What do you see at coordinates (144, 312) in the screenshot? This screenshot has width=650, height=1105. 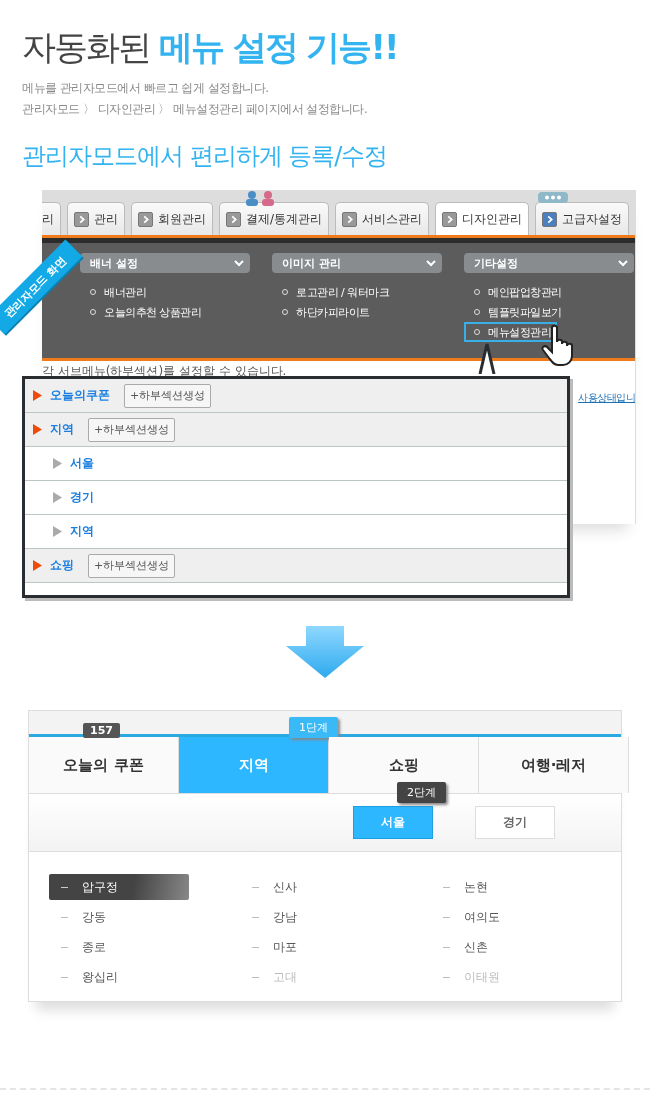 I see `menu-link: 오늘의추천 상품관리` at bounding box center [144, 312].